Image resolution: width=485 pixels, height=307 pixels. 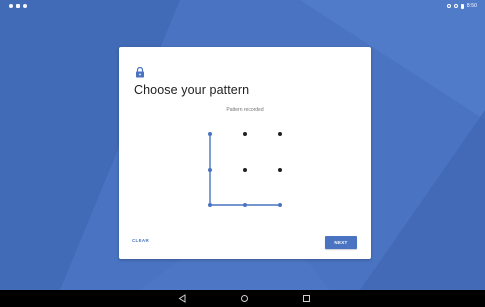 I want to click on next-button: NEXT, so click(x=341, y=242).